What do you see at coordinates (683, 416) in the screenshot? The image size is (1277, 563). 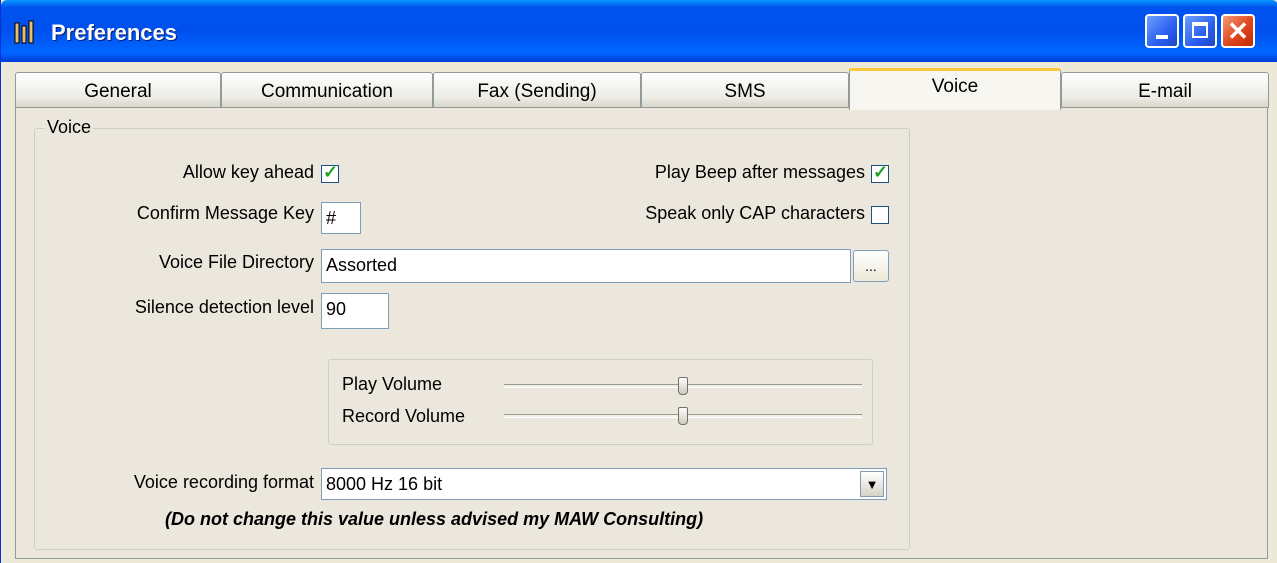 I see `record-volume-thumb` at bounding box center [683, 416].